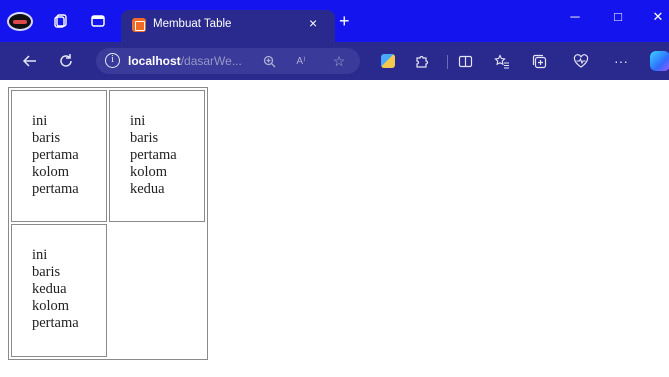  What do you see at coordinates (192, 24) in the screenshot?
I see `tab-title: Membuat Table` at bounding box center [192, 24].